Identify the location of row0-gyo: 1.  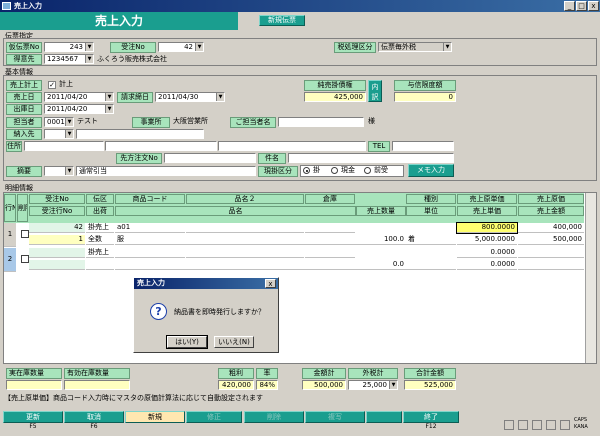
(57, 240).